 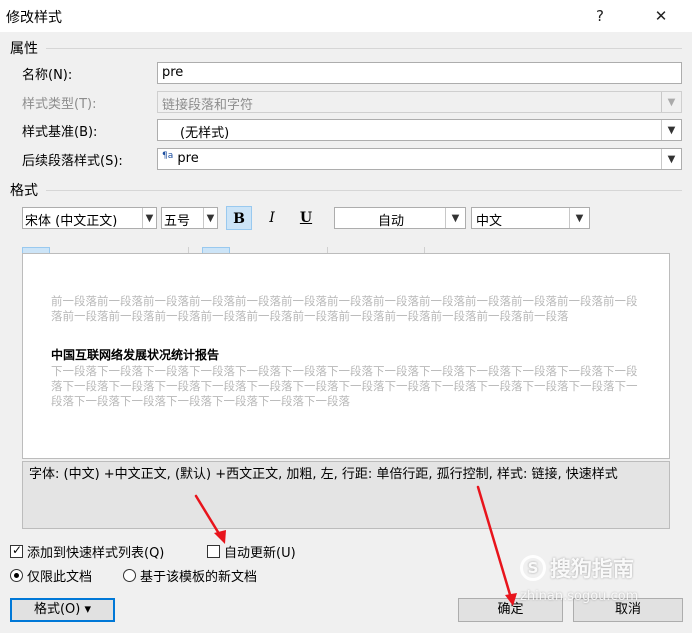 I want to click on annotation-arrows, so click(x=355, y=545).